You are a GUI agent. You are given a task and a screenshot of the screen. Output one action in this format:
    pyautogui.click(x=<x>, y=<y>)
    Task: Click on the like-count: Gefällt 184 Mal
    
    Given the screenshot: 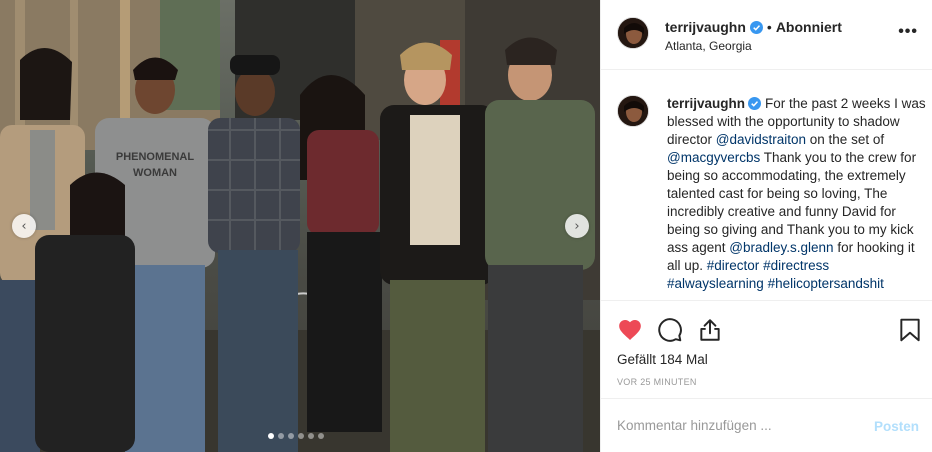 What is the action you would take?
    pyautogui.click(x=662, y=359)
    